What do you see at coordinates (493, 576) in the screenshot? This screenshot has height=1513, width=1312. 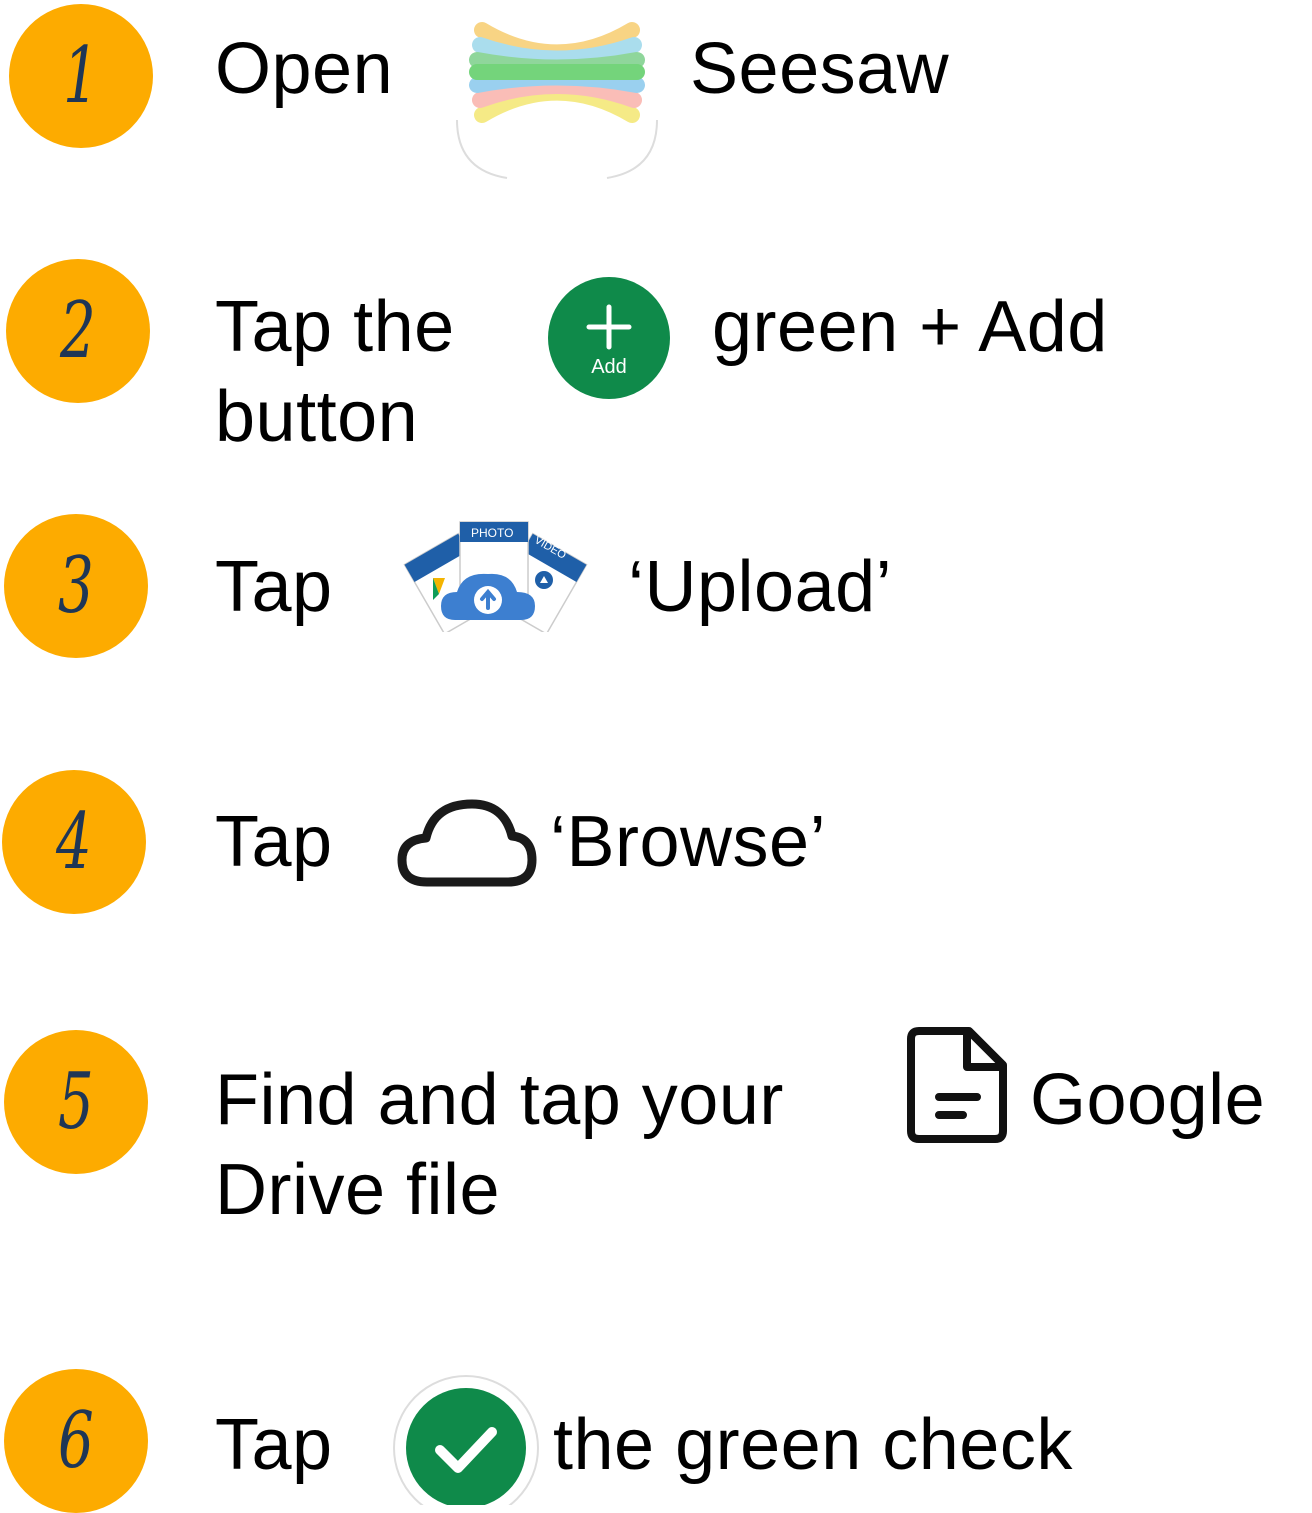 I see `upload-icon: FILE PHOTO VIDEO` at bounding box center [493, 576].